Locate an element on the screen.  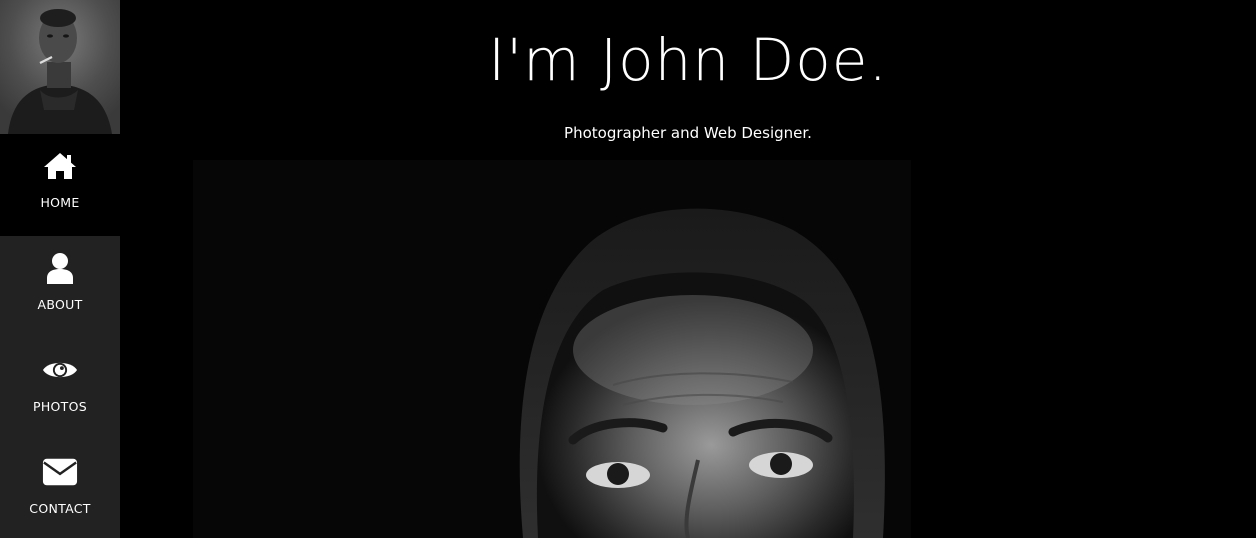
eye-icon is located at coordinates (60, 370).